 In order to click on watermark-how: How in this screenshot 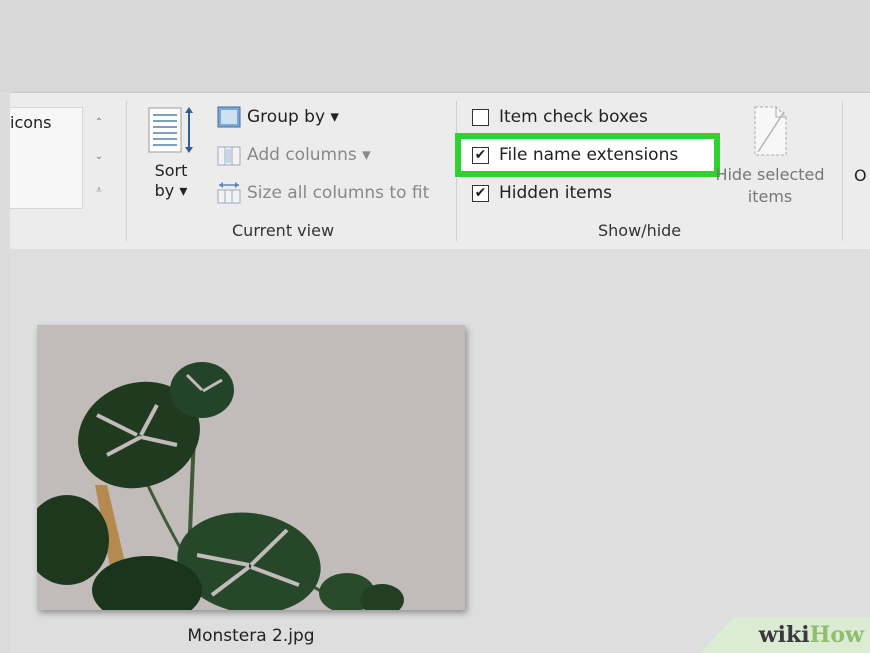, I will do `click(836, 635)`.